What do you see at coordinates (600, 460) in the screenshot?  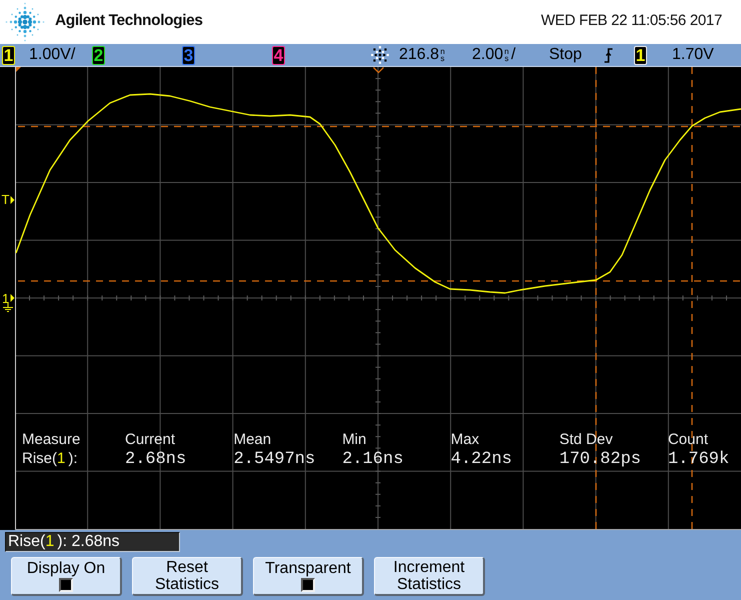 I see `measurement-value: 170.82ps` at bounding box center [600, 460].